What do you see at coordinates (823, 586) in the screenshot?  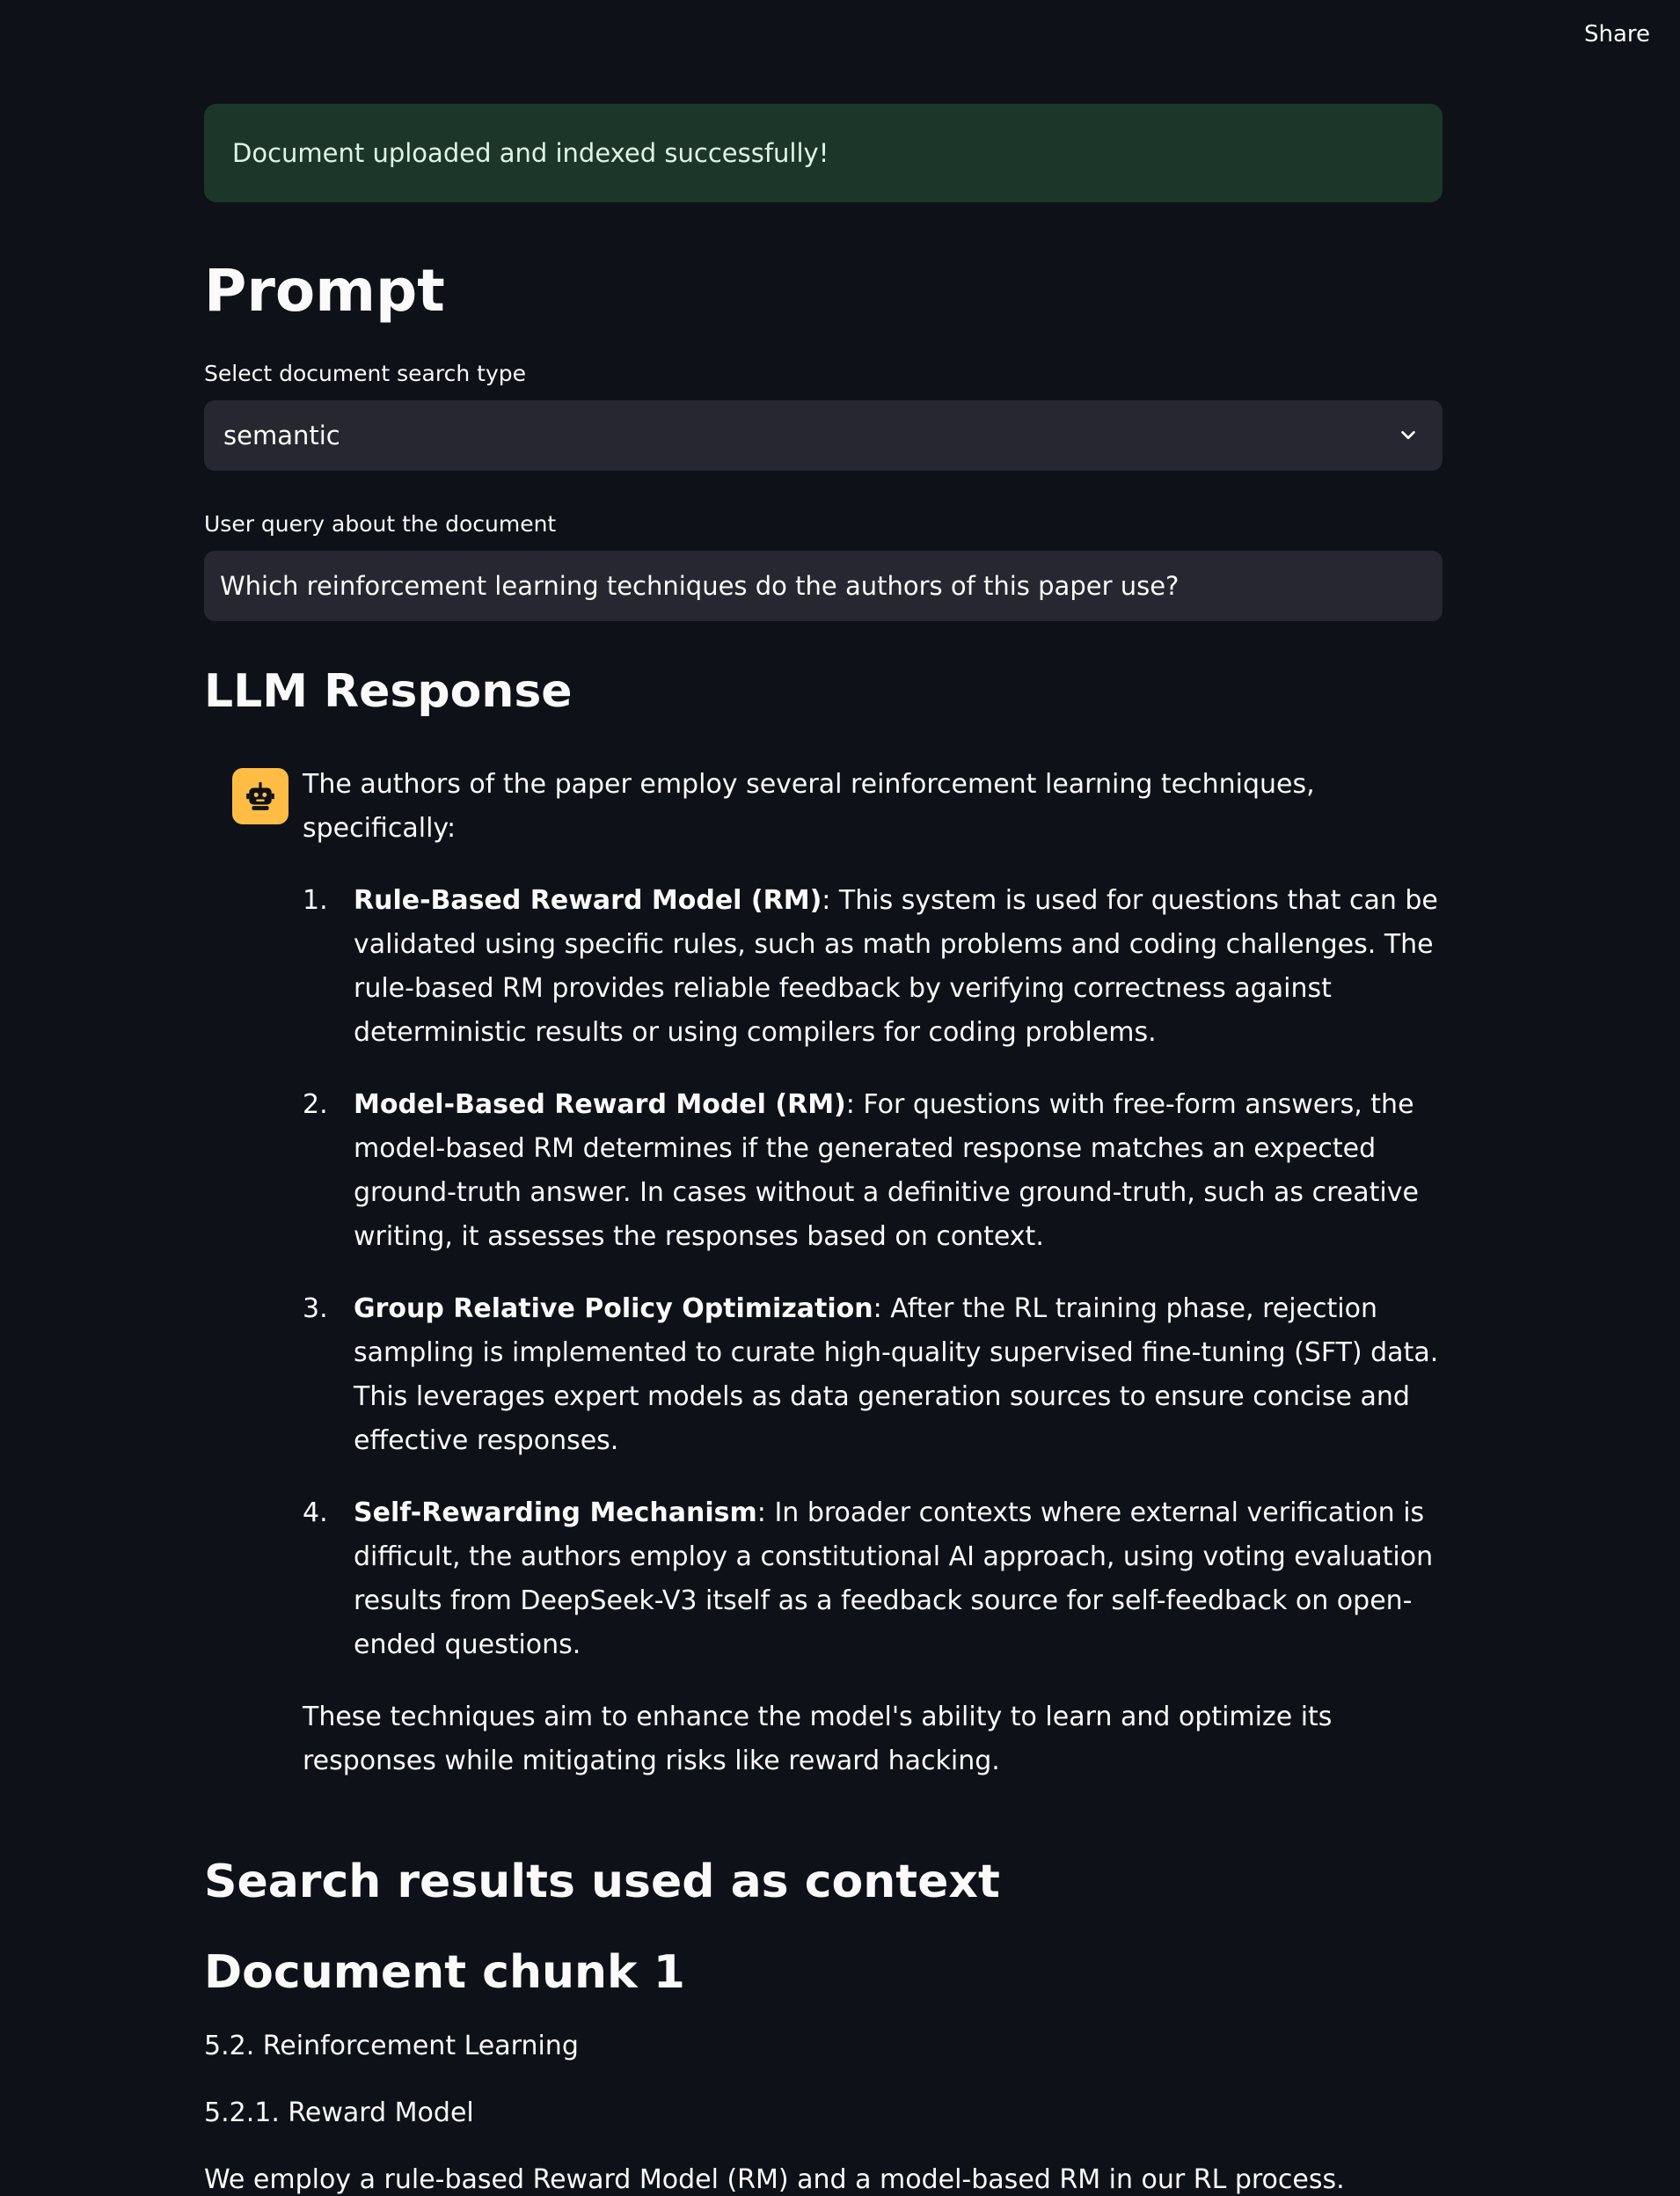 I see `query-input` at bounding box center [823, 586].